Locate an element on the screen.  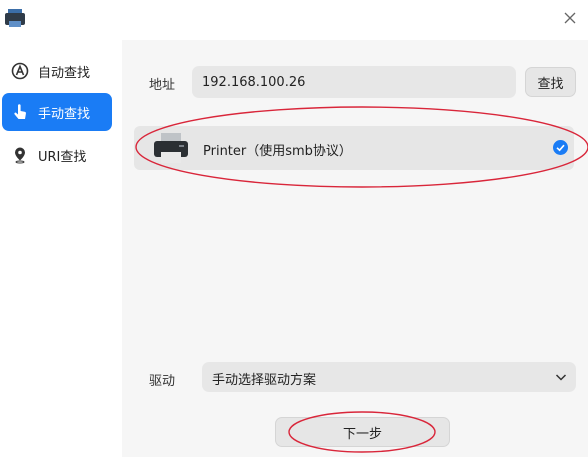
search-button: 查找 is located at coordinates (550, 82).